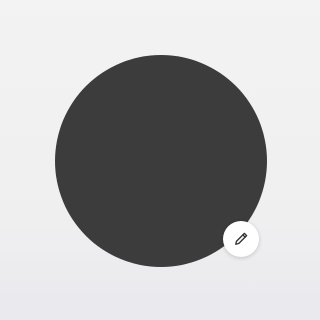 The height and width of the screenshot is (320, 320). I want to click on edit-avatar-button, so click(241, 239).